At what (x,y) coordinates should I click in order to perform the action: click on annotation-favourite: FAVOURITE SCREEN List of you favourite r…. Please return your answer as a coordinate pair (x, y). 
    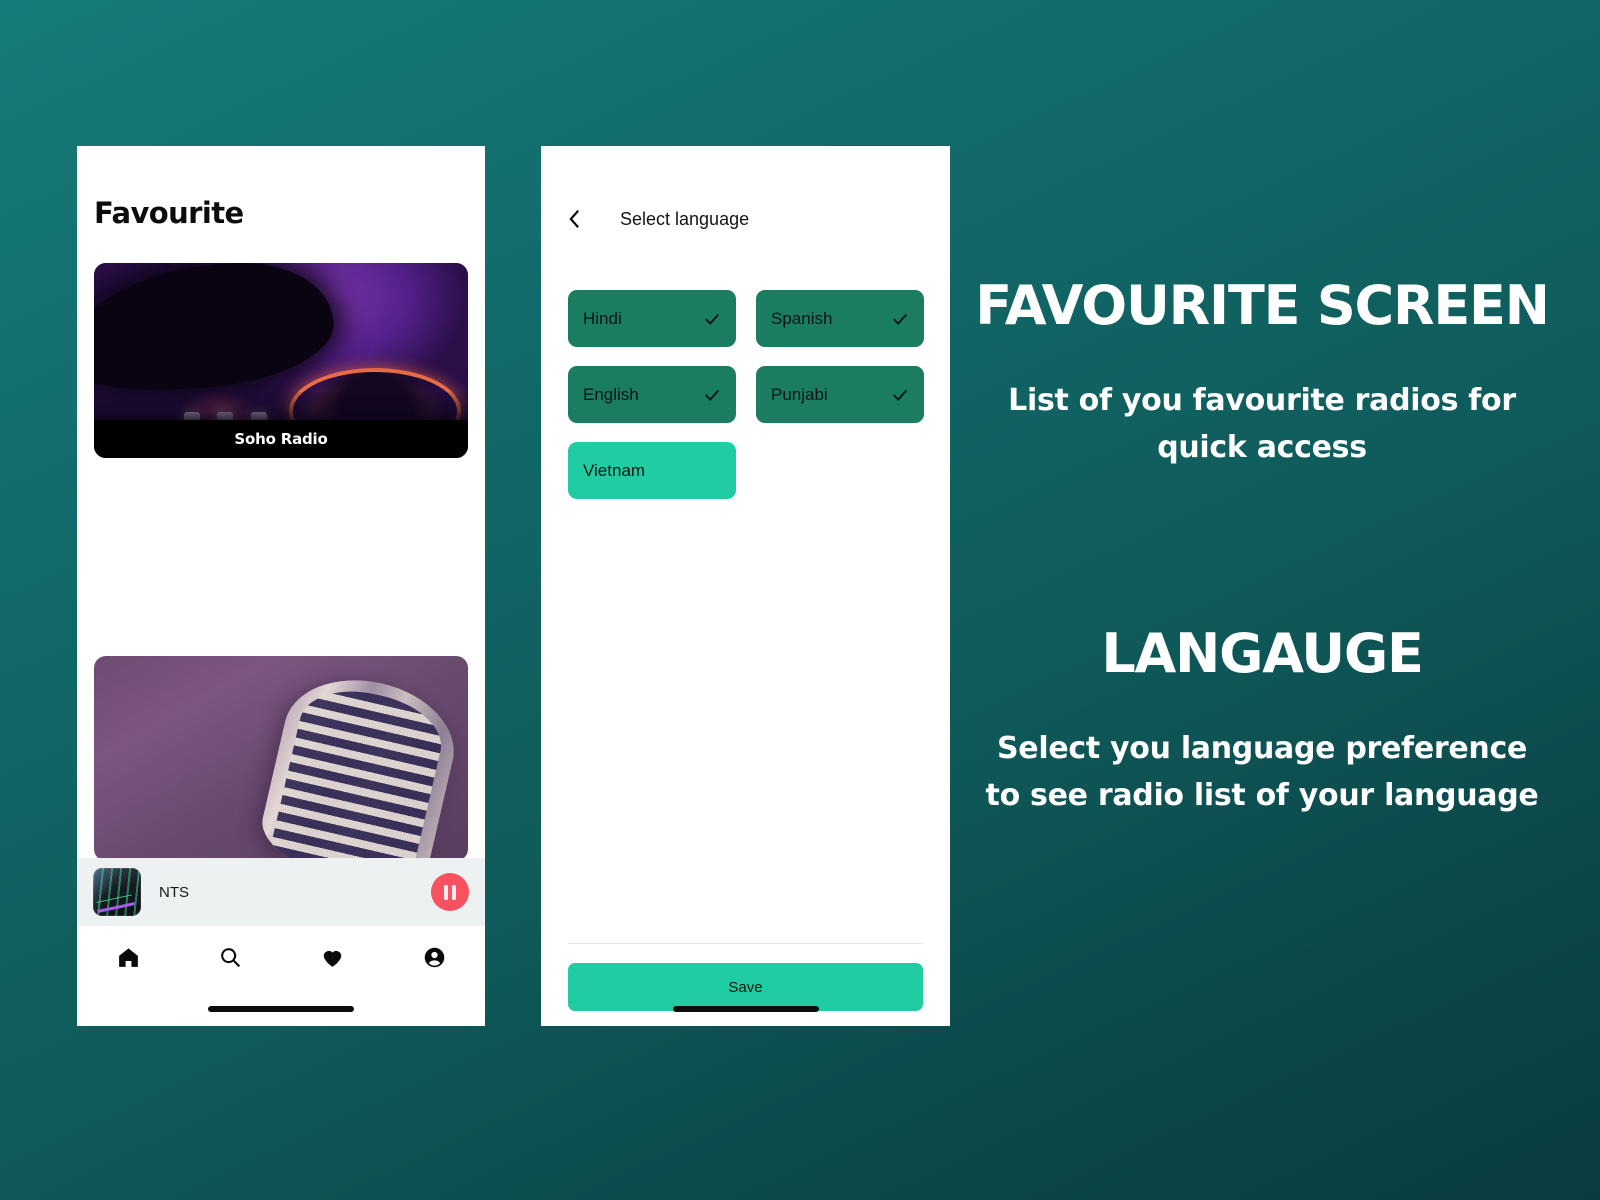
    Looking at the image, I should click on (1262, 372).